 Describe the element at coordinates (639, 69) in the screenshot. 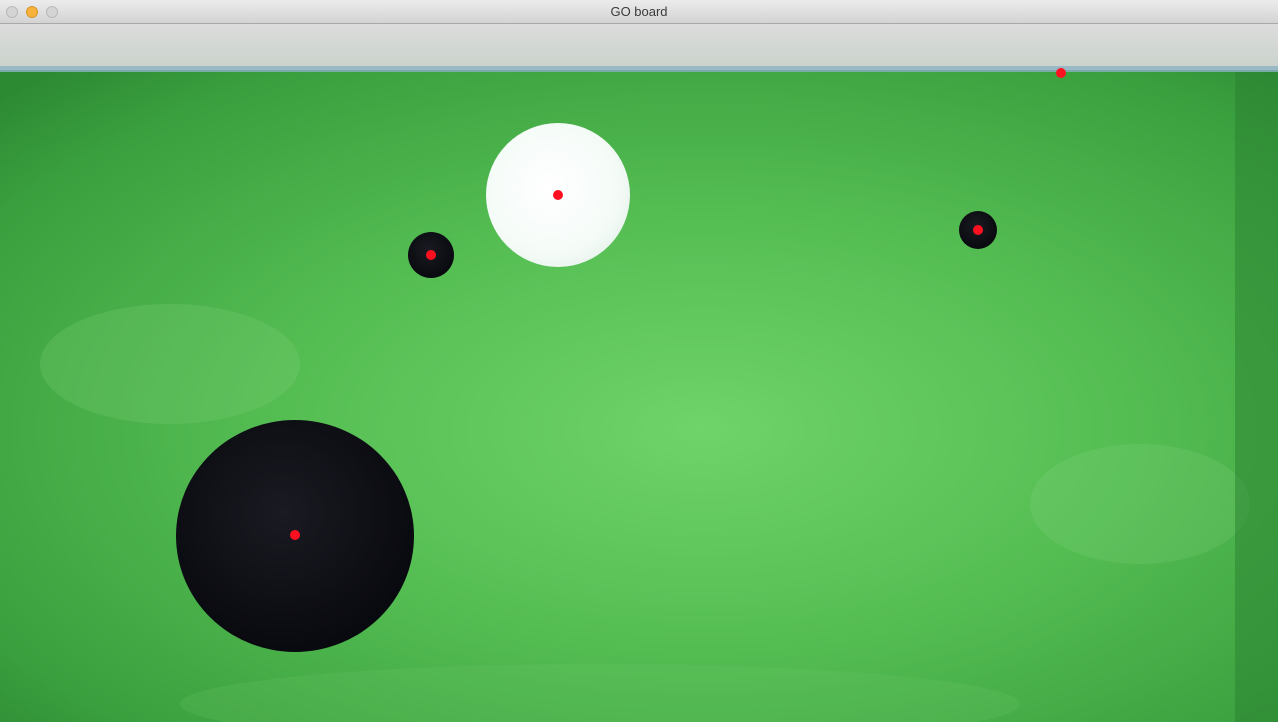

I see `board-edge` at that location.